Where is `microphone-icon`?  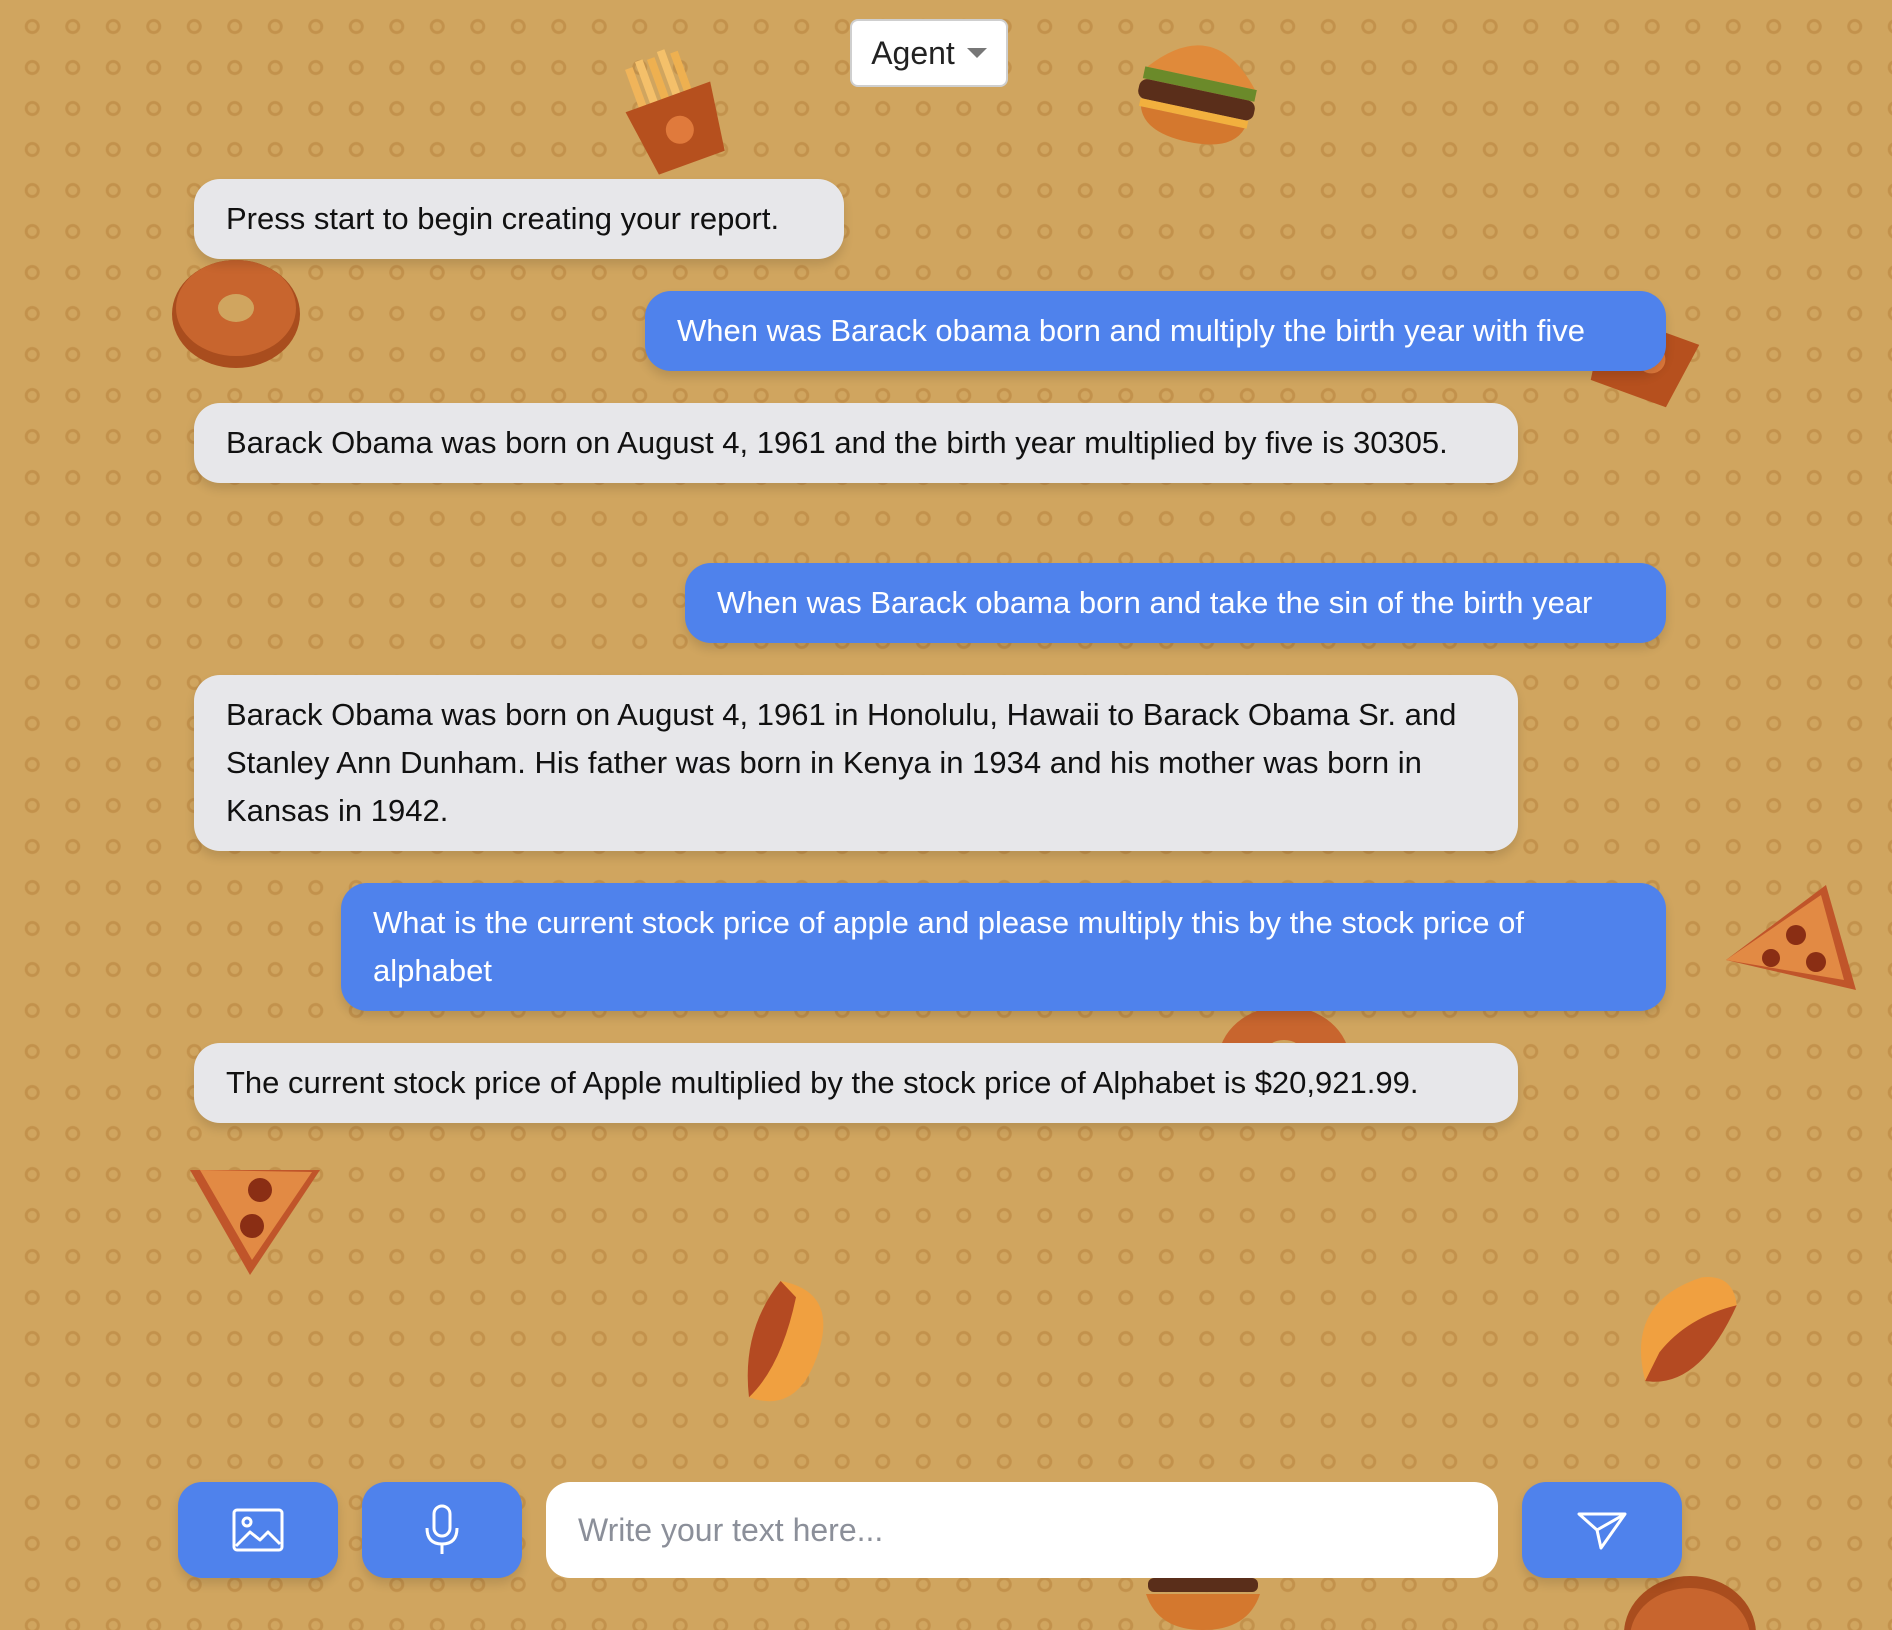
microphone-icon is located at coordinates (442, 1529).